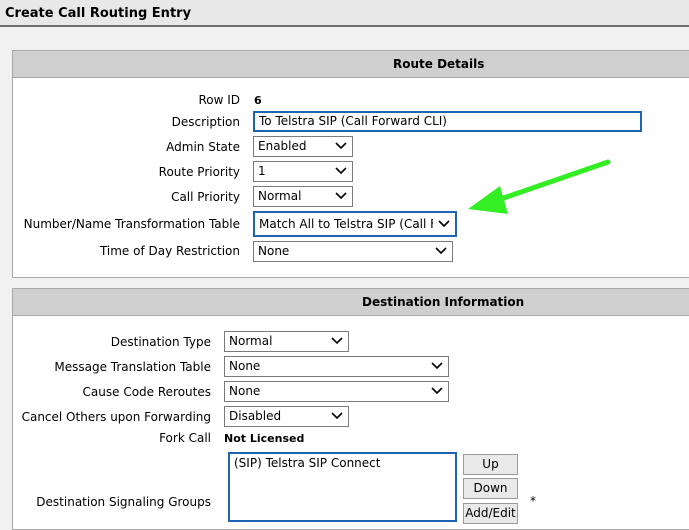  What do you see at coordinates (219, 100) in the screenshot?
I see `row-id-label: Row ID` at bounding box center [219, 100].